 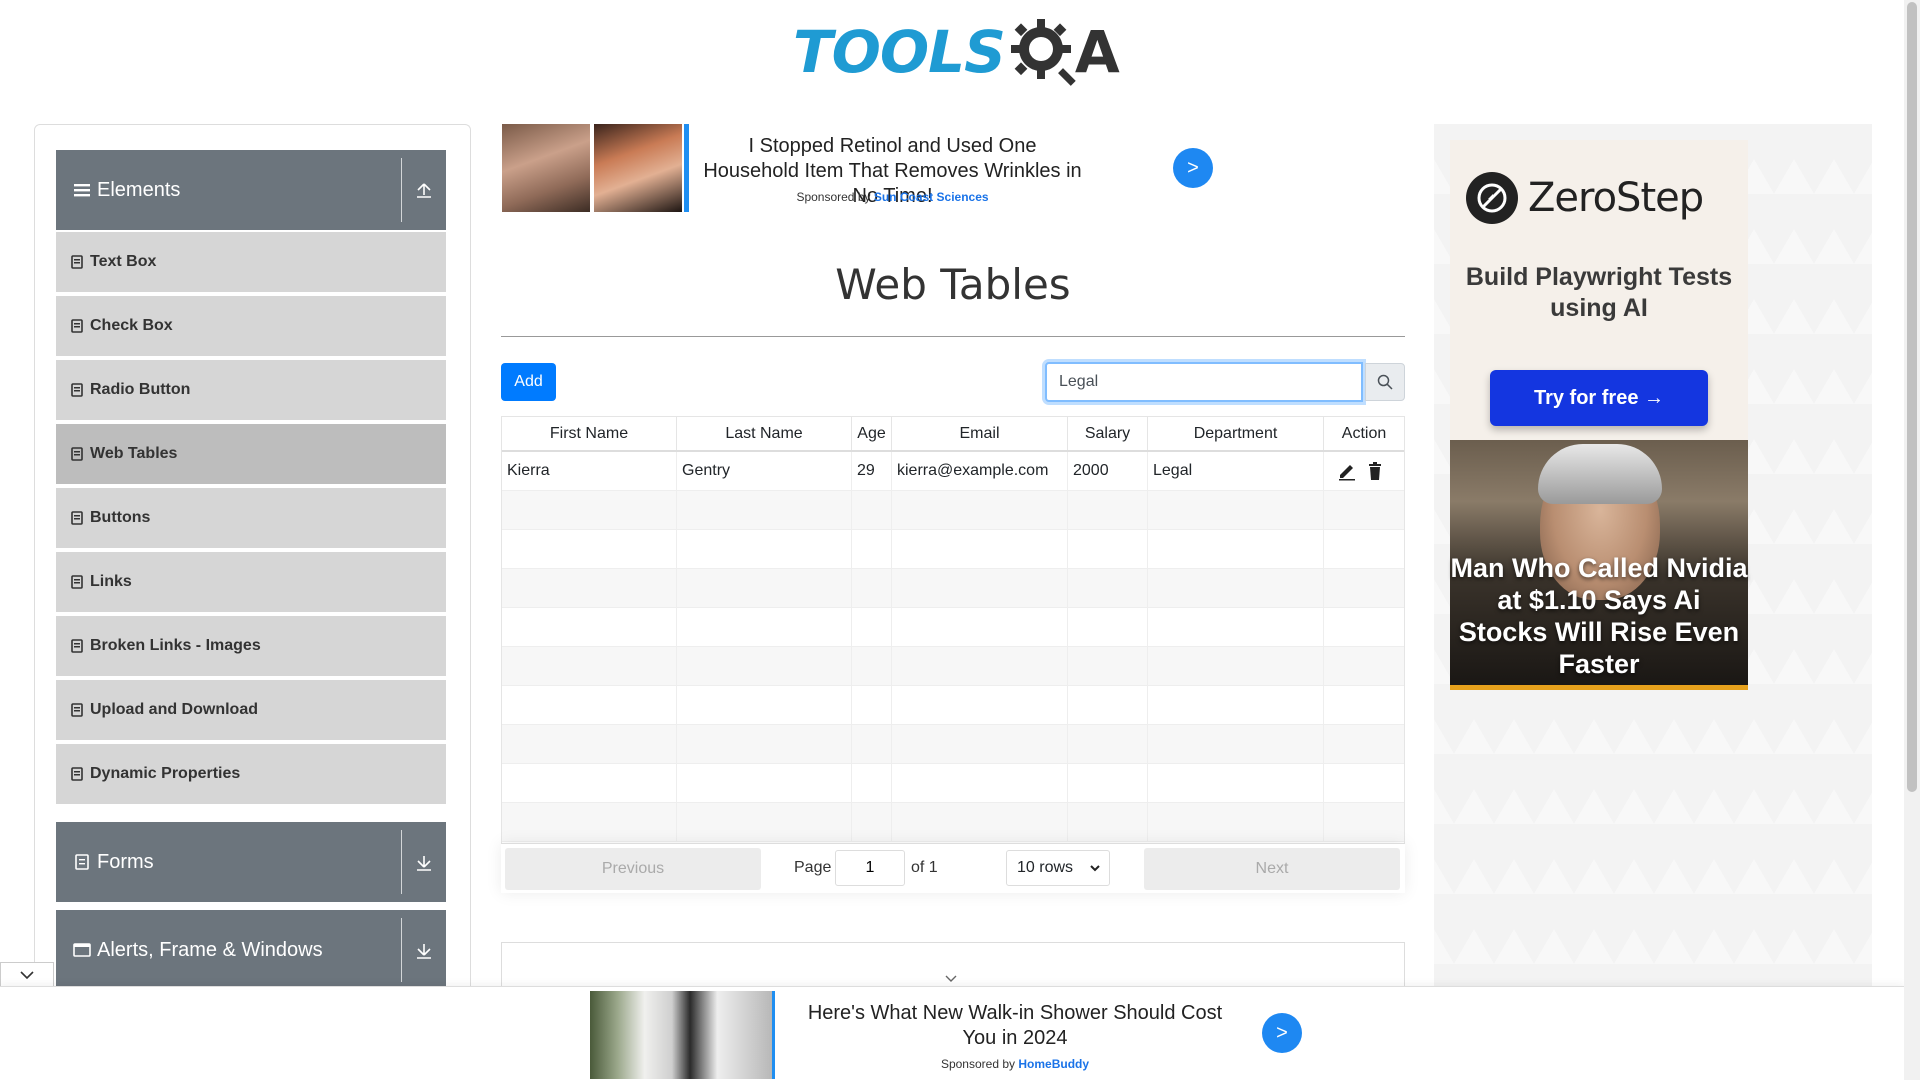 What do you see at coordinates (980, 471) in the screenshot?
I see `cell-email: kierra@example.com` at bounding box center [980, 471].